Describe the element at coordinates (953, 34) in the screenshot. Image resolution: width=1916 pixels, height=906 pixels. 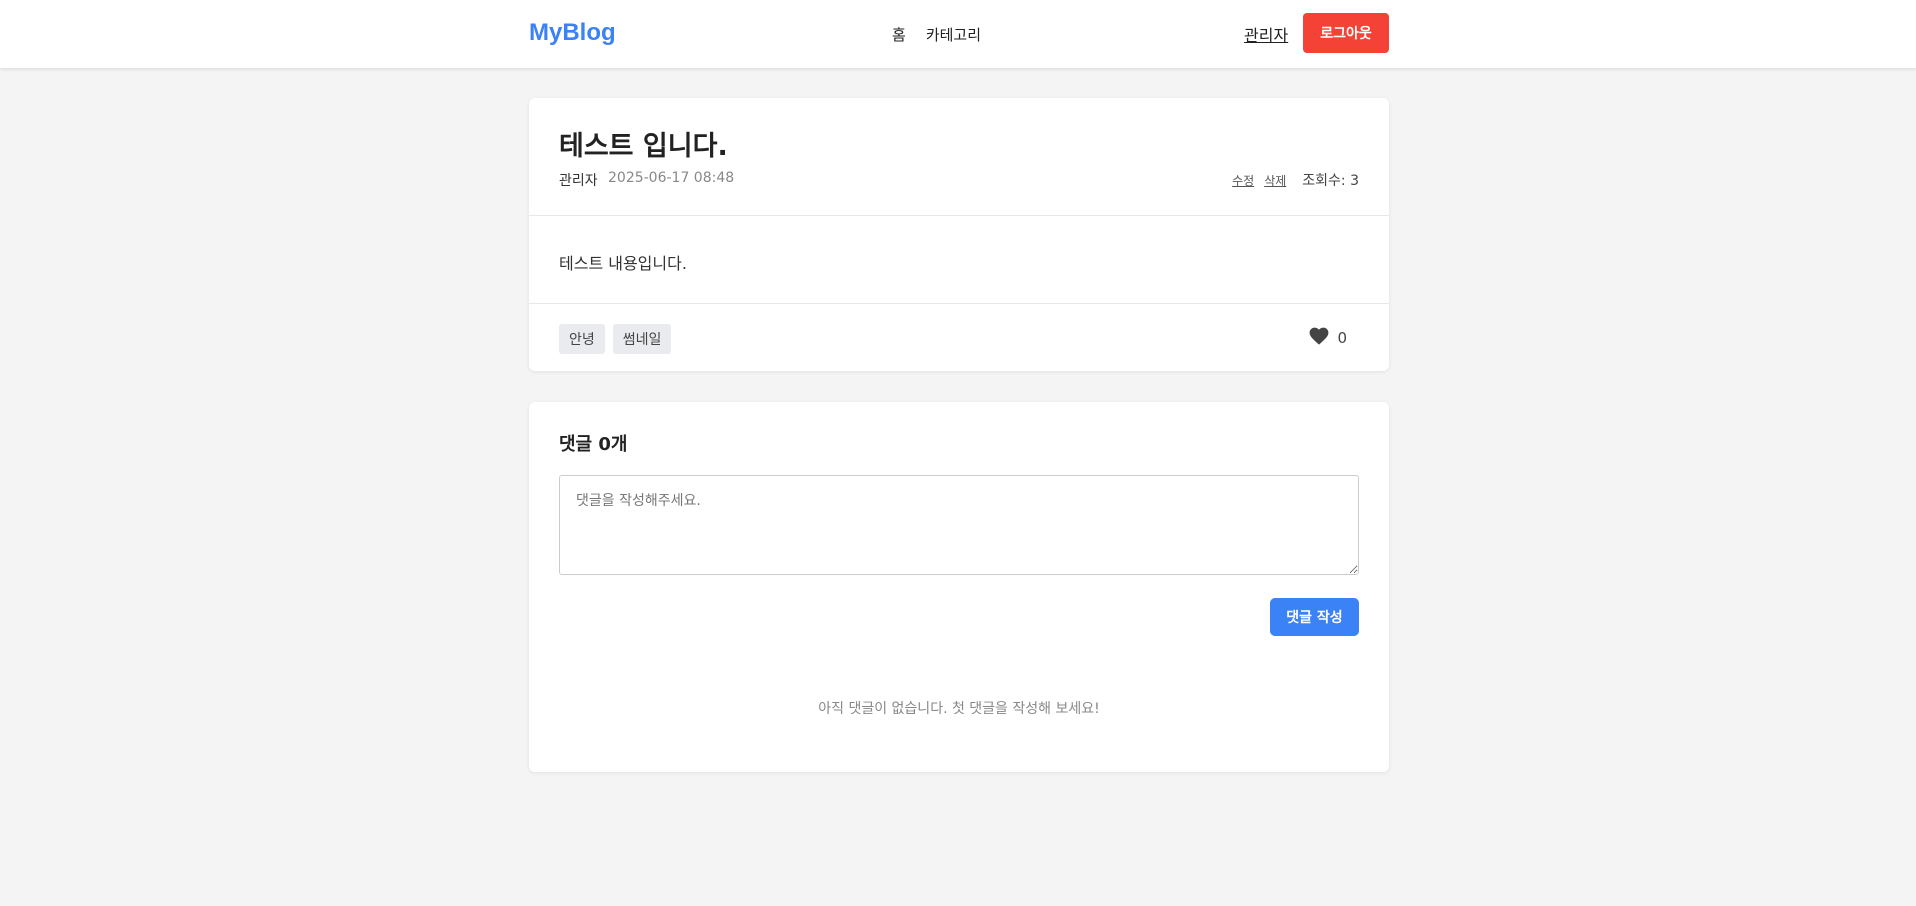
I see `nav-categories: 카테고리` at that location.